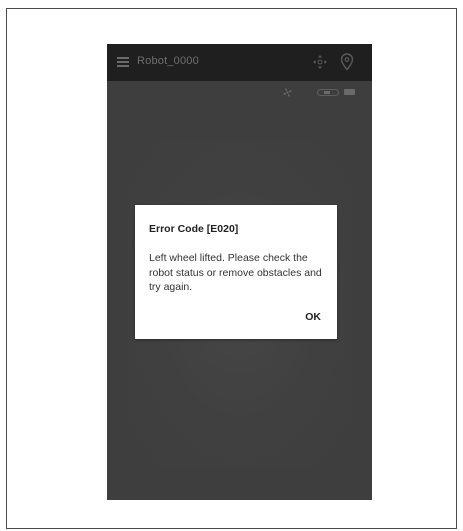  Describe the element at coordinates (123, 62) in the screenshot. I see `menu-icon` at that location.